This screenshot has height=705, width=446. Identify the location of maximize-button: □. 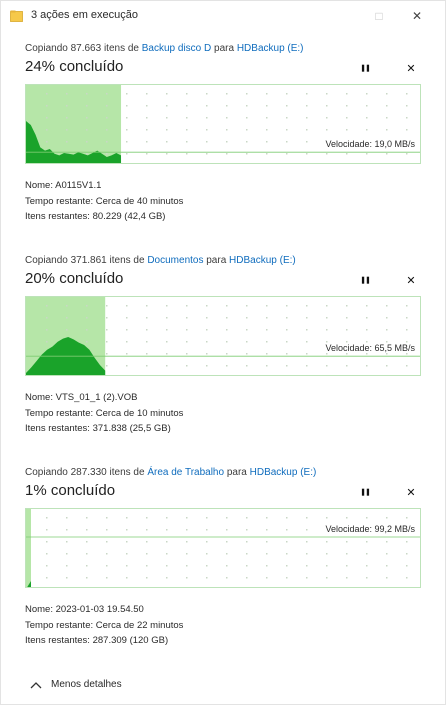
(379, 16).